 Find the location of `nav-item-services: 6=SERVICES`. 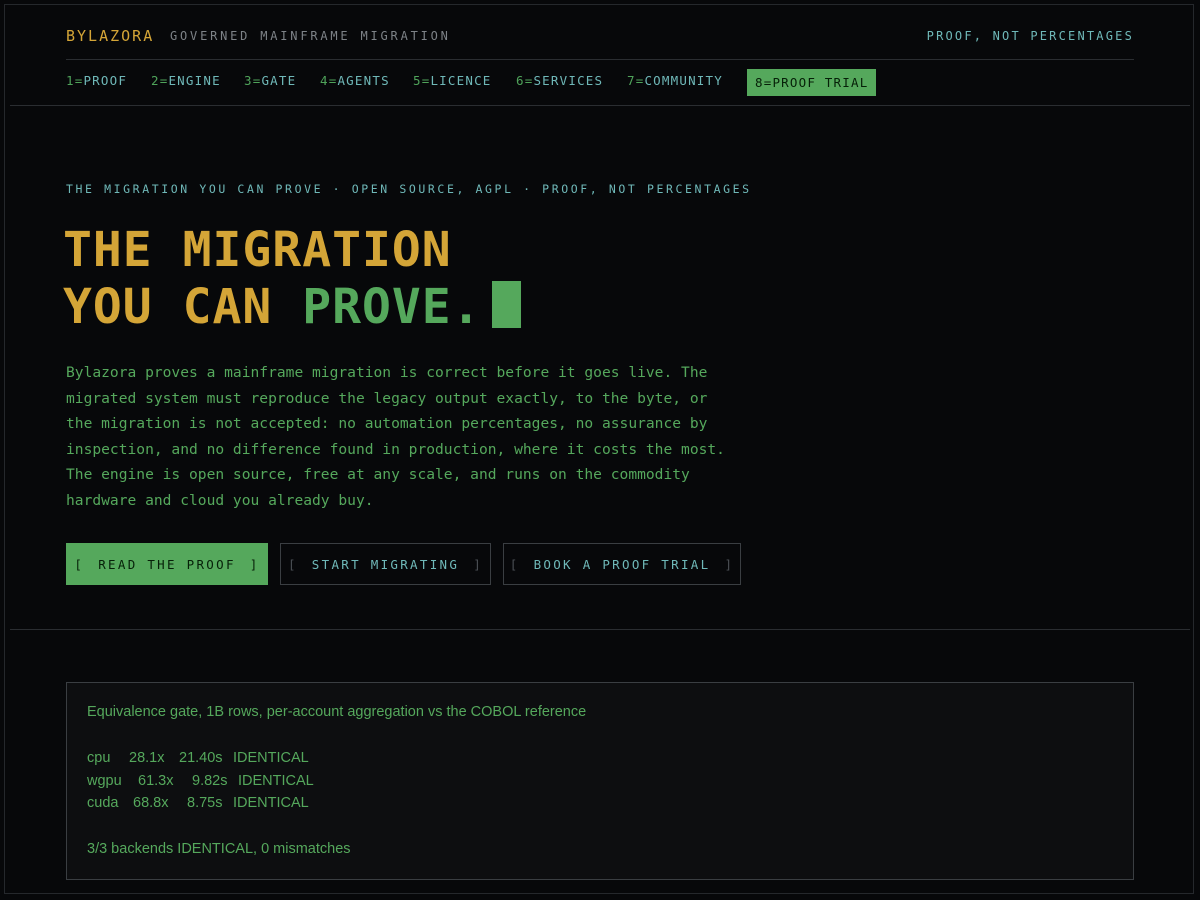

nav-item-services: 6=SERVICES is located at coordinates (559, 80).